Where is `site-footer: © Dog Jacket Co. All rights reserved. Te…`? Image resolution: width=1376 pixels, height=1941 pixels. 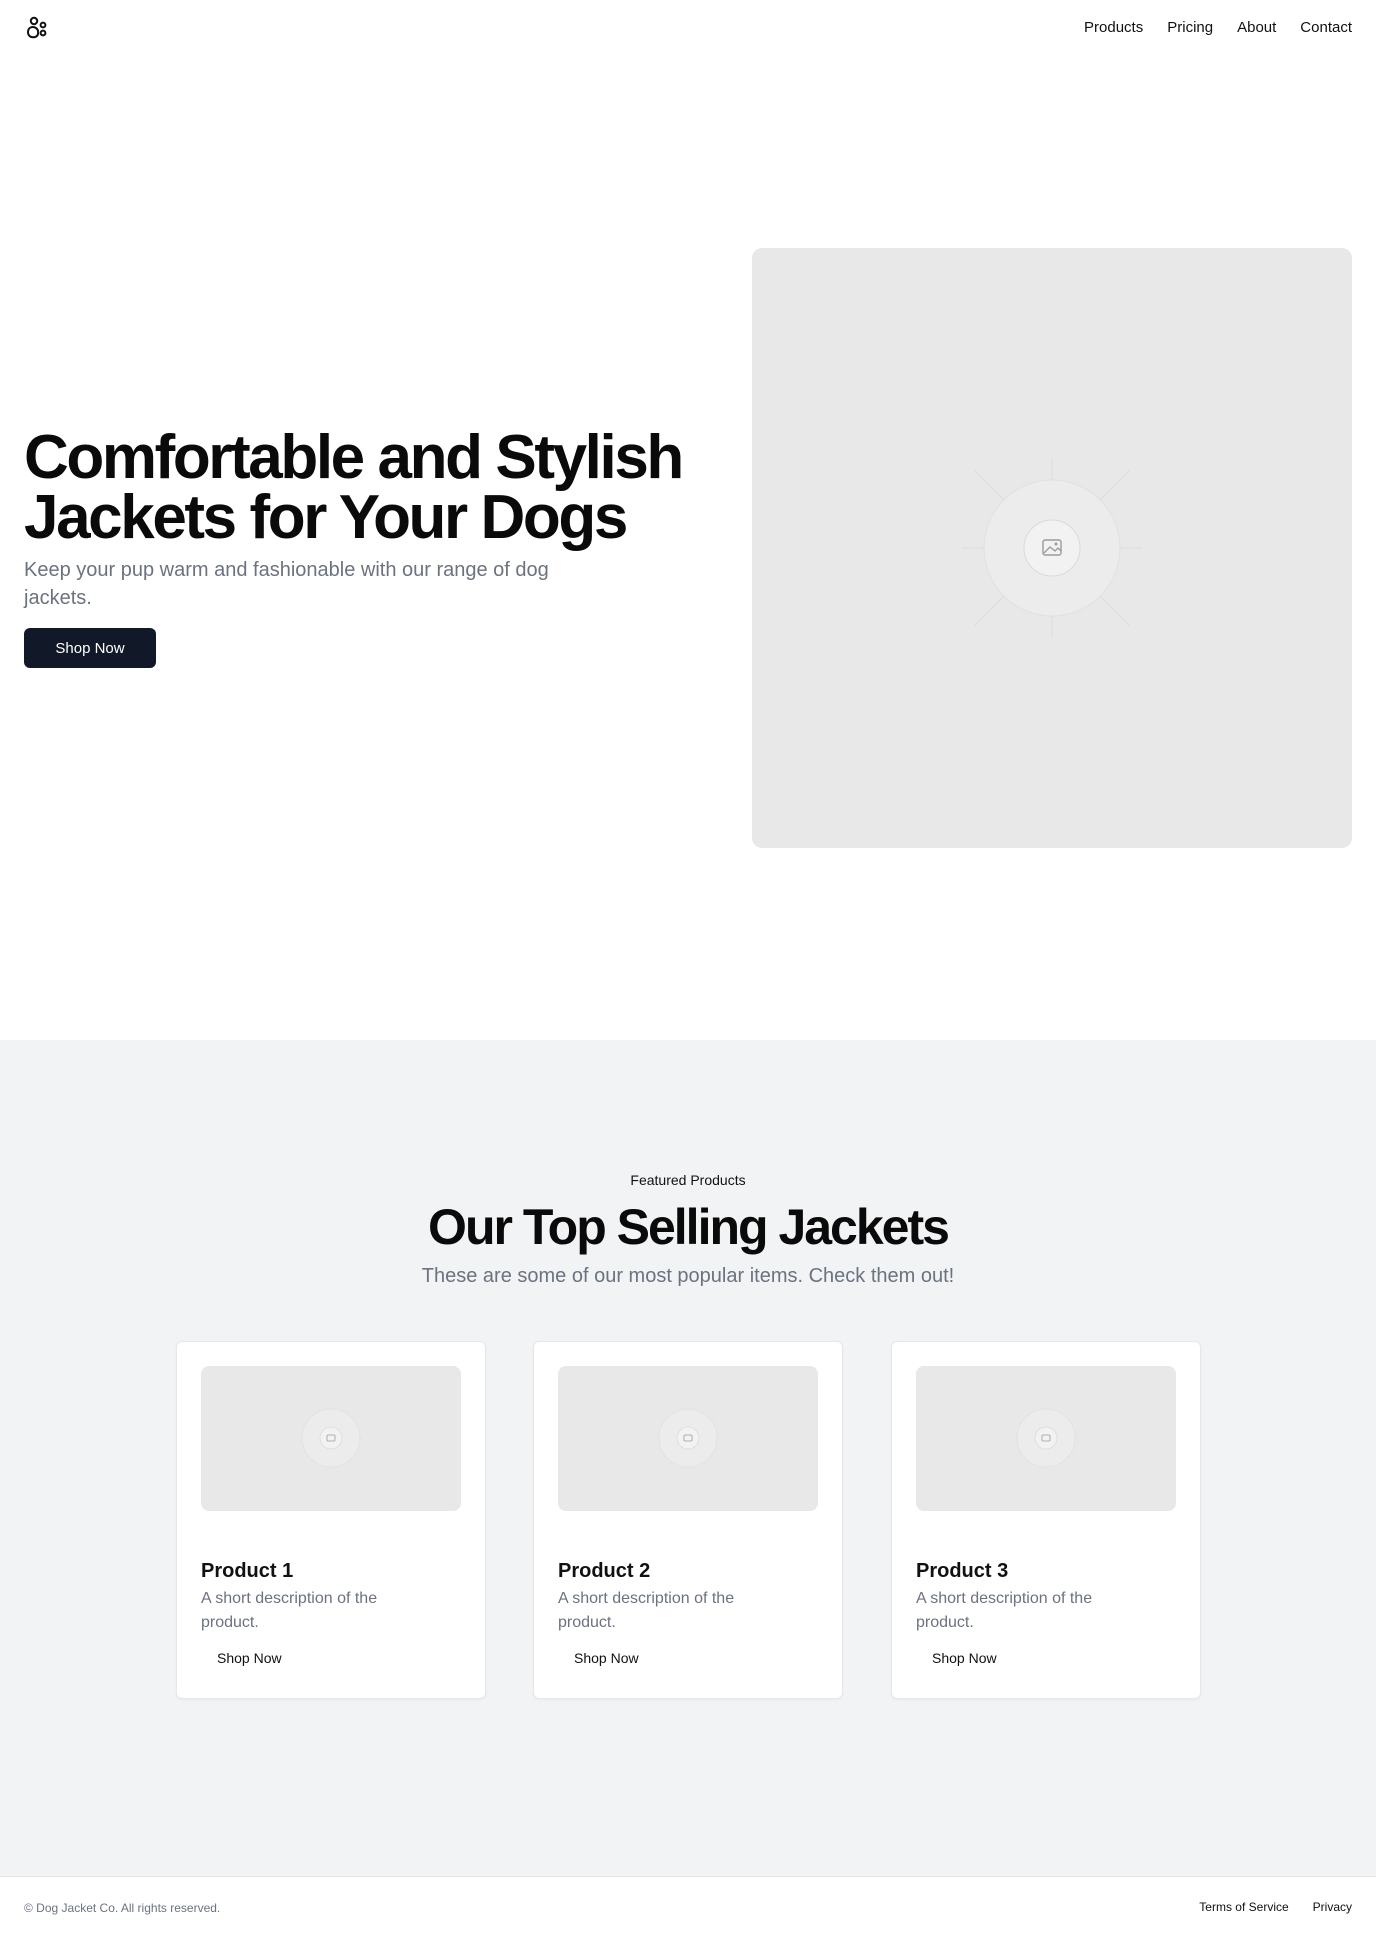 site-footer: © Dog Jacket Co. All rights reserved. Te… is located at coordinates (688, 1908).